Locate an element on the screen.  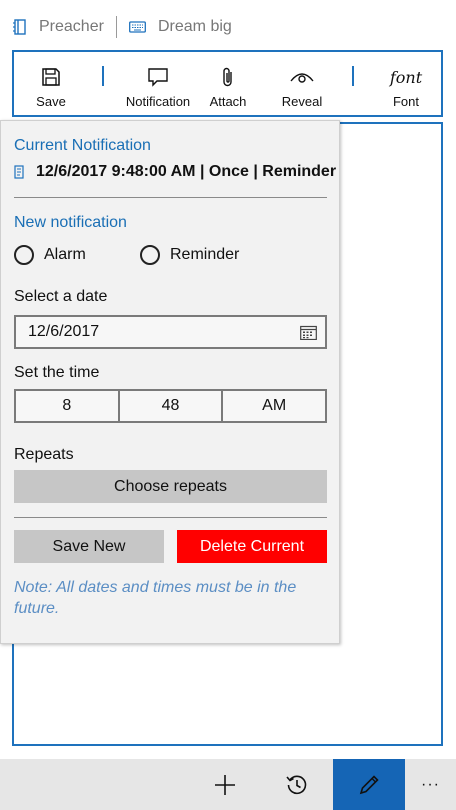
breadcrumb-item-notebook: Preacher is located at coordinates (58, 27).